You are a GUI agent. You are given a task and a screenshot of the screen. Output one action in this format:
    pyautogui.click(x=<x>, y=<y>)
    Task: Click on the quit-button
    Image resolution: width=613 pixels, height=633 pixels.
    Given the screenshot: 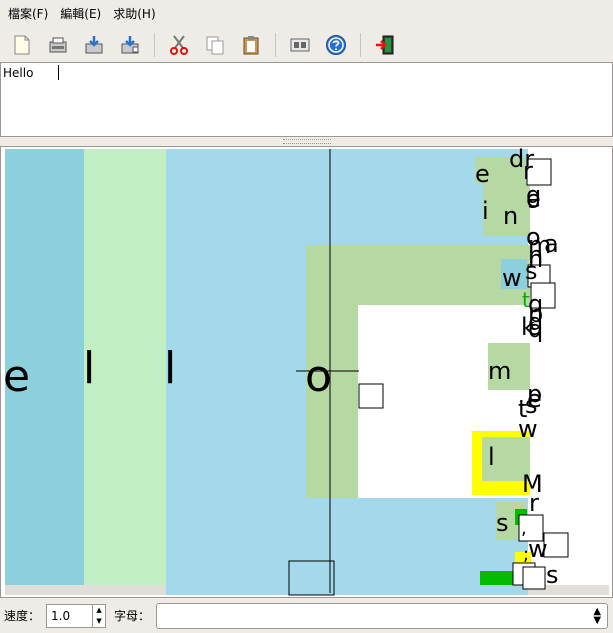 What is the action you would take?
    pyautogui.click(x=385, y=45)
    